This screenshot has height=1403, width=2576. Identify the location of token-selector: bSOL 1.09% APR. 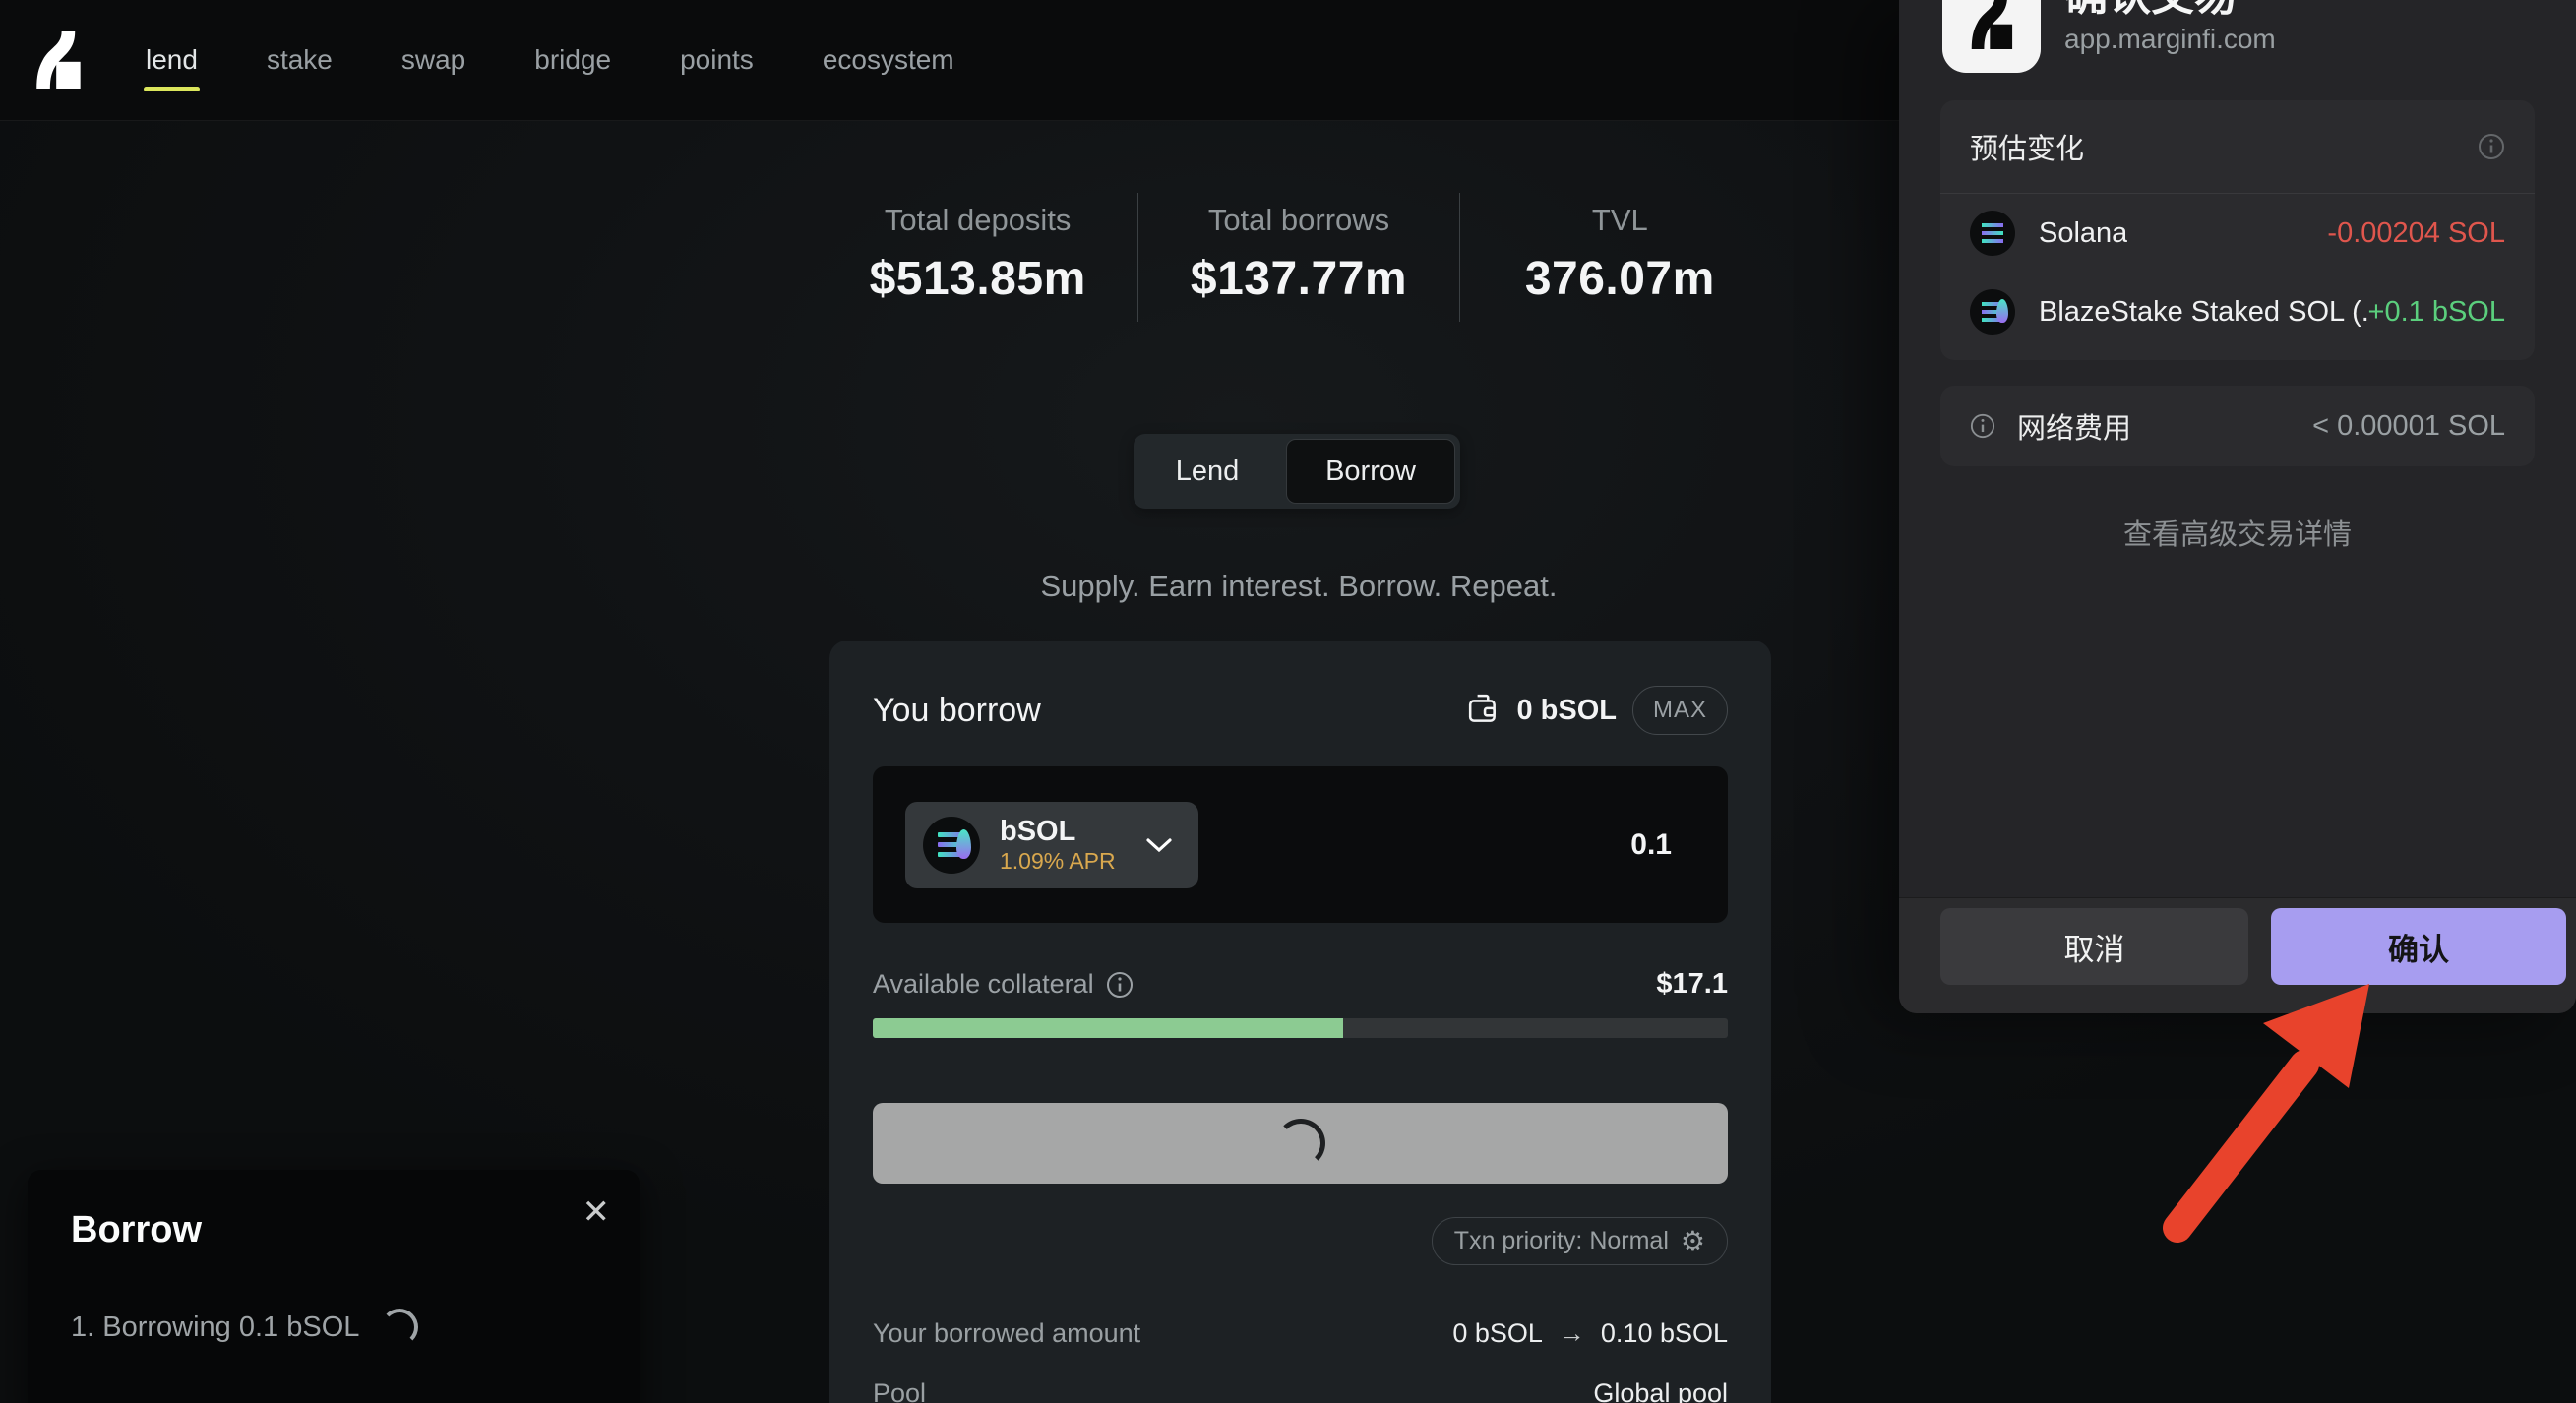
(1051, 844).